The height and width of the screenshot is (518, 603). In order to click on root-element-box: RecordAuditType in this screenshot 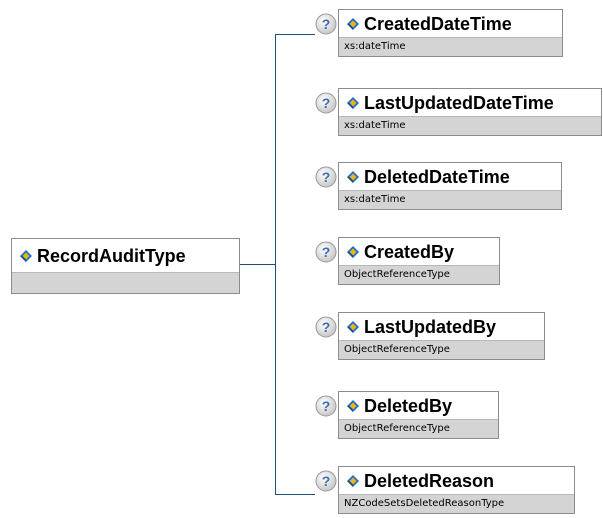, I will do `click(125, 266)`.